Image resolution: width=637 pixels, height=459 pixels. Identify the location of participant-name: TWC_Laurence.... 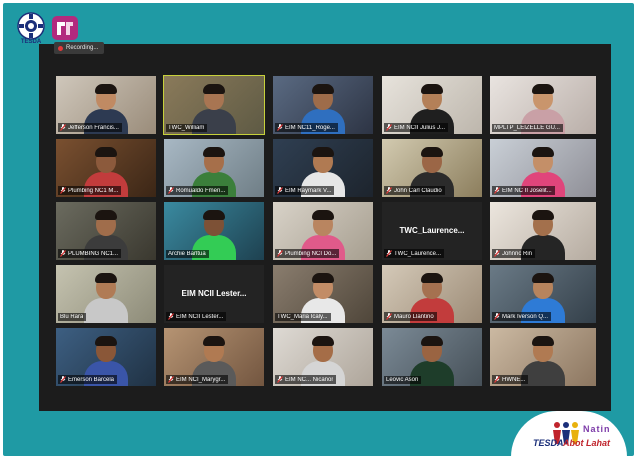
(418, 253).